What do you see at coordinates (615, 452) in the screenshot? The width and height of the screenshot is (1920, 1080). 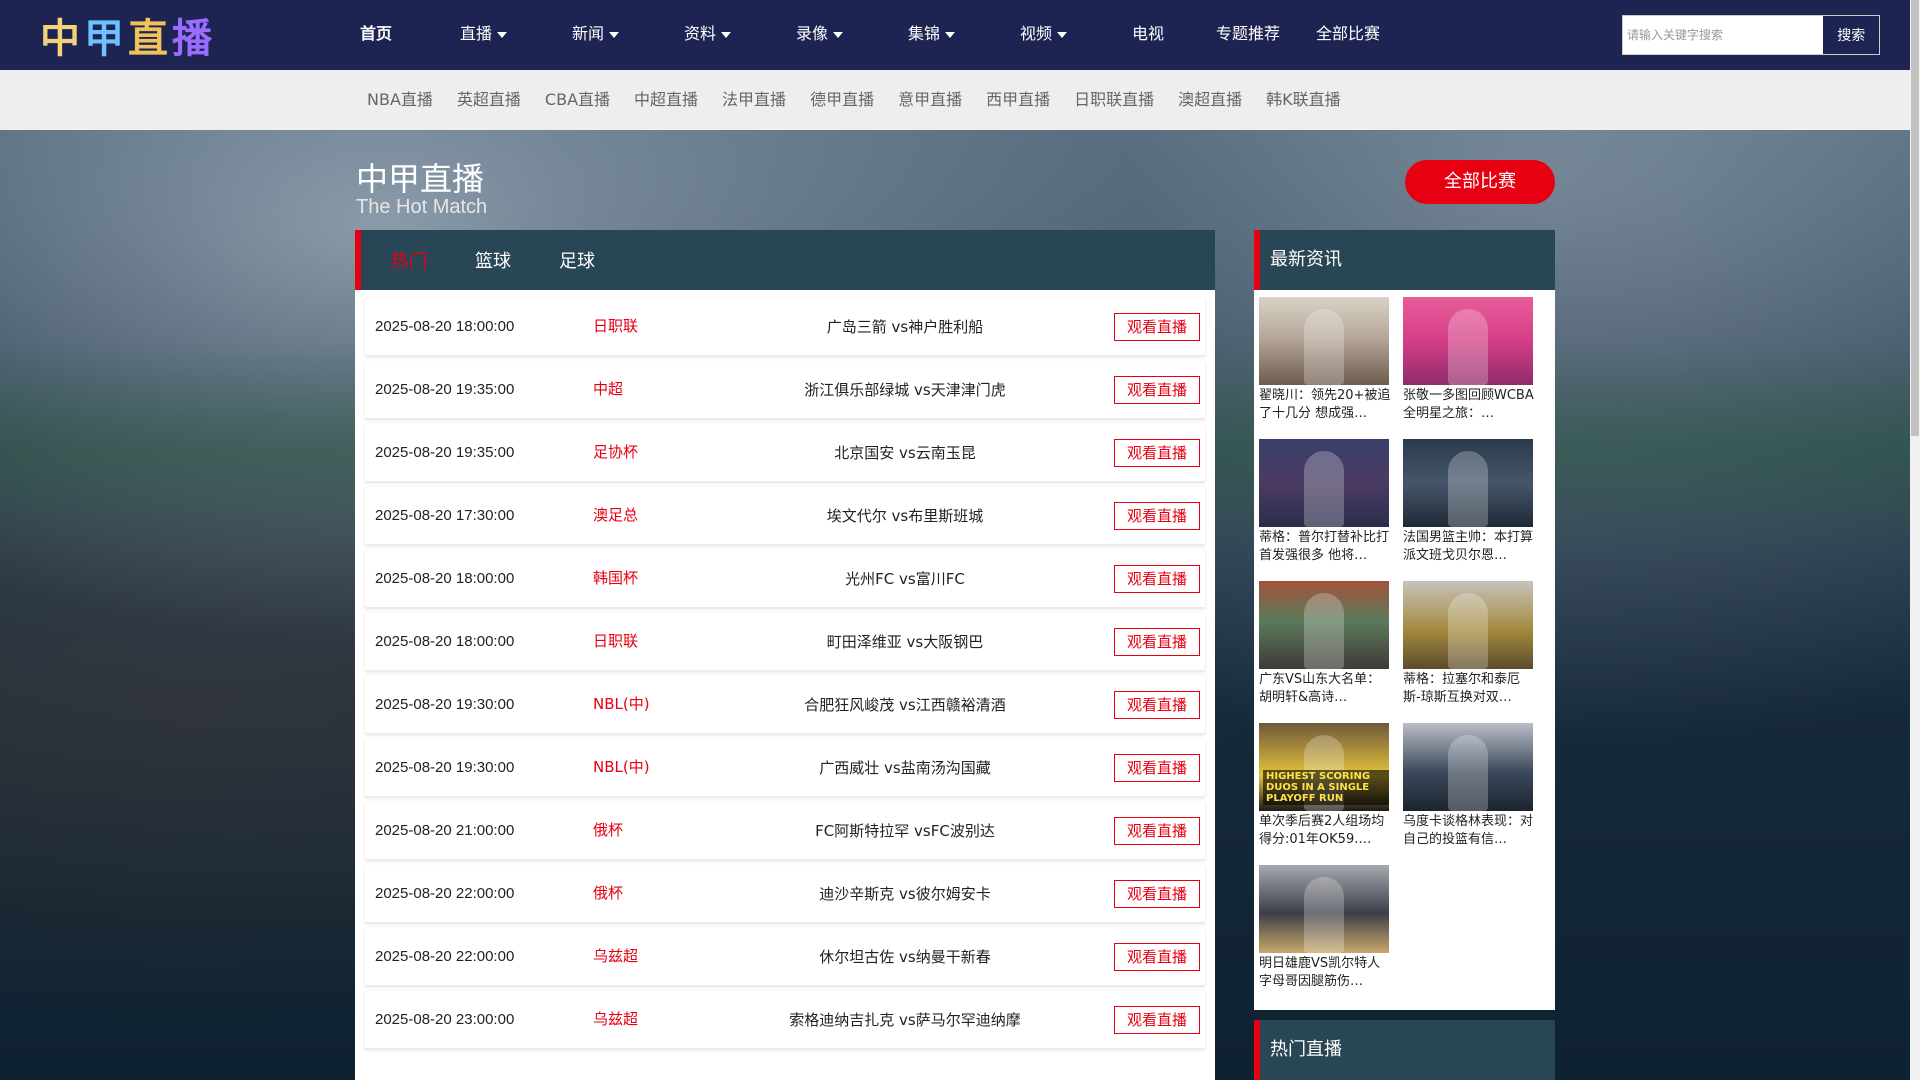 I see `match-league: 足协杯` at bounding box center [615, 452].